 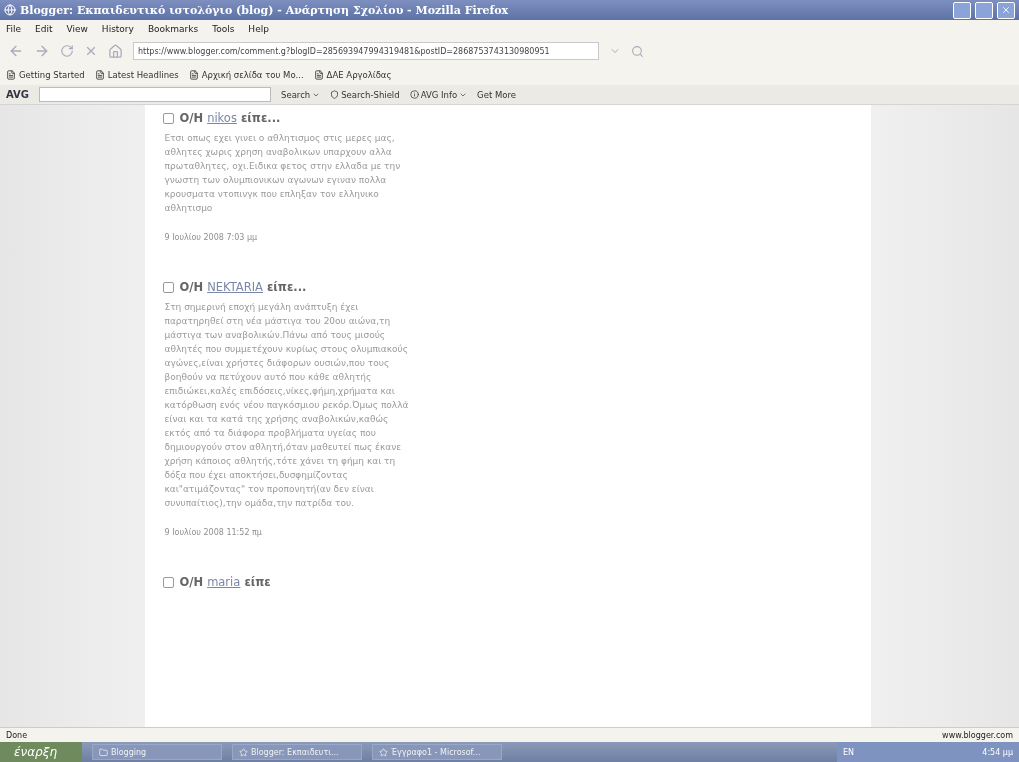 I want to click on minimize-button, so click(x=962, y=10).